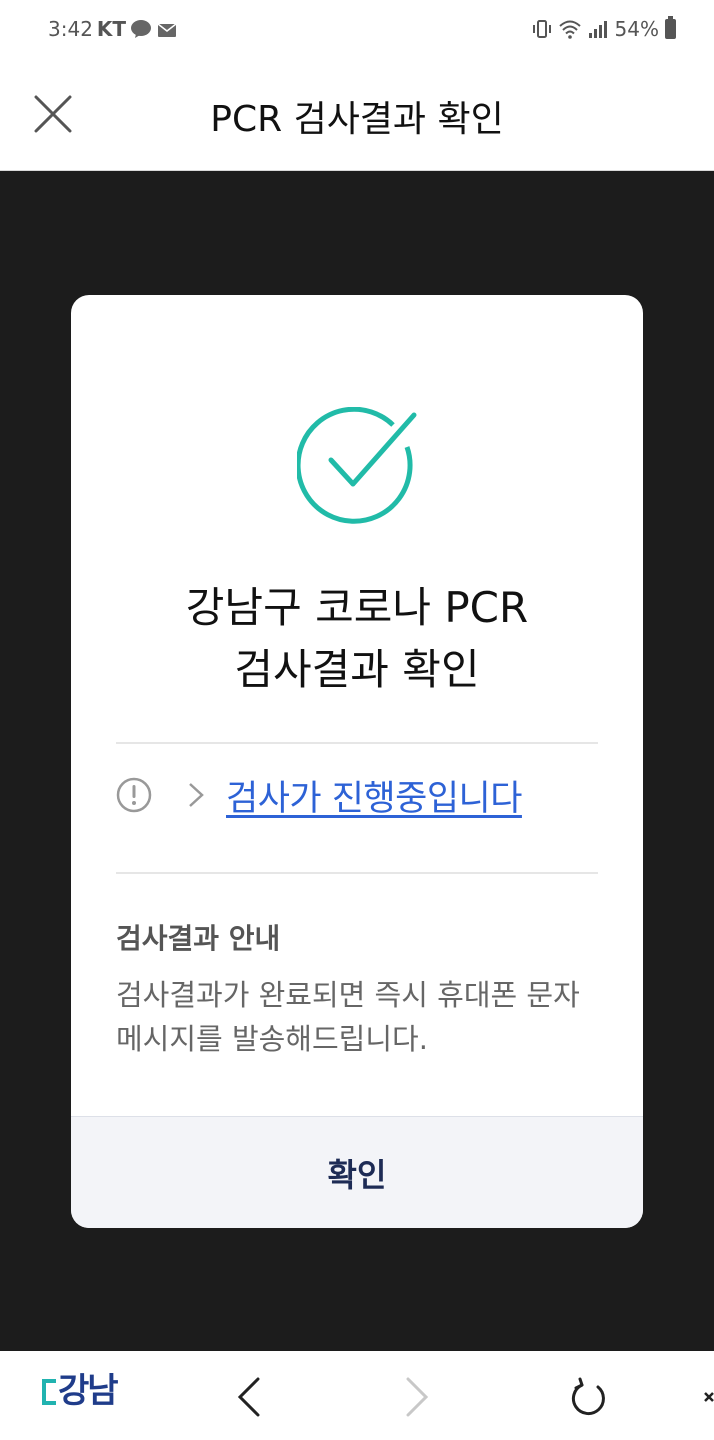  I want to click on test-status-link: 검사가 진행중입니다, so click(374, 795).